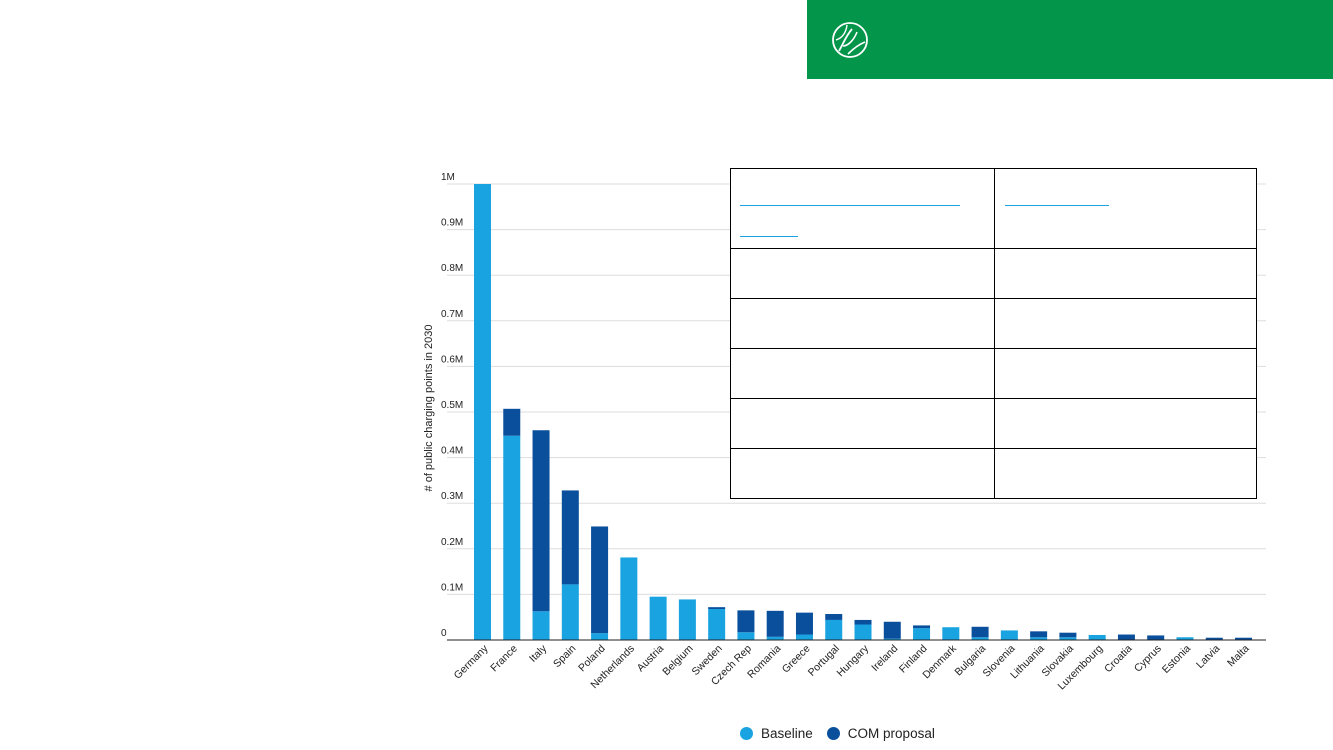 Image resolution: width=1333 pixels, height=750 pixels. What do you see at coordinates (538, 653) in the screenshot?
I see `x-tick-label: Italy` at bounding box center [538, 653].